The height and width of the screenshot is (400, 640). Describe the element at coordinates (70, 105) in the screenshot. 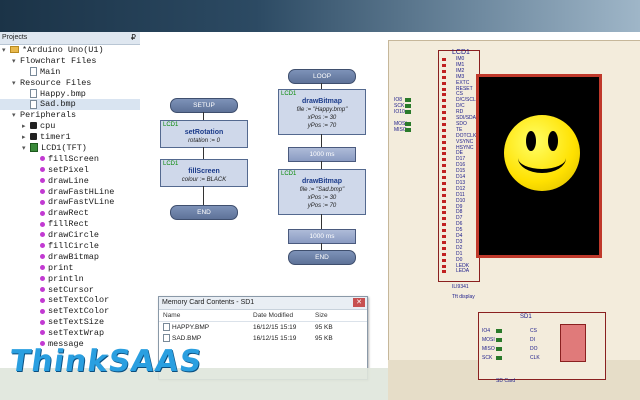

I see `tree-item: Sad.bmp` at that location.